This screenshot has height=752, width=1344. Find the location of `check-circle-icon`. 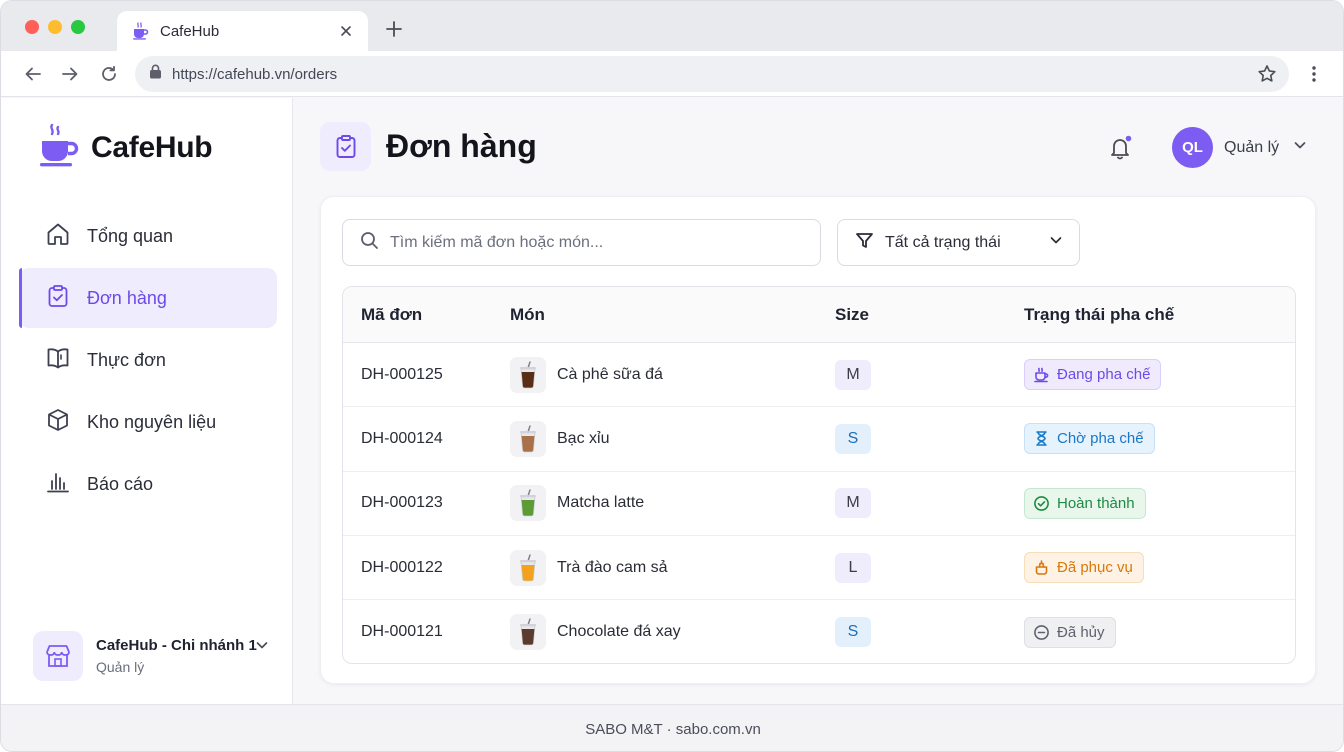

check-circle-icon is located at coordinates (1041, 503).